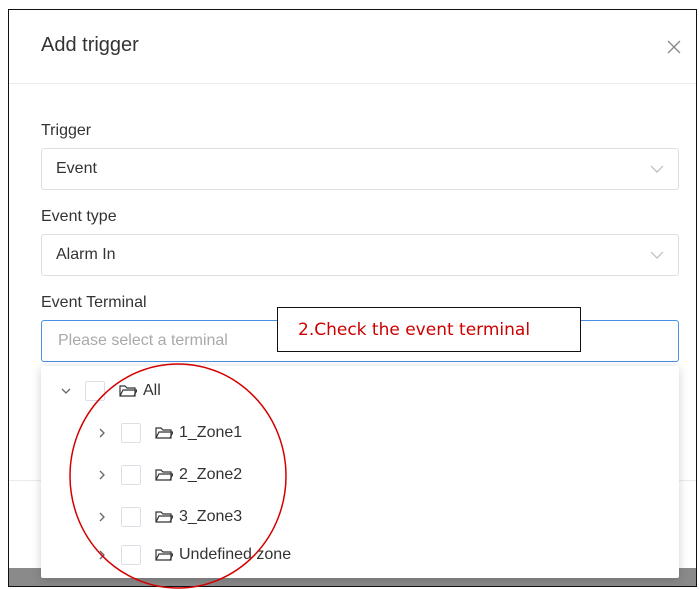  What do you see at coordinates (79, 216) in the screenshot?
I see `event-type-label: Event type` at bounding box center [79, 216].